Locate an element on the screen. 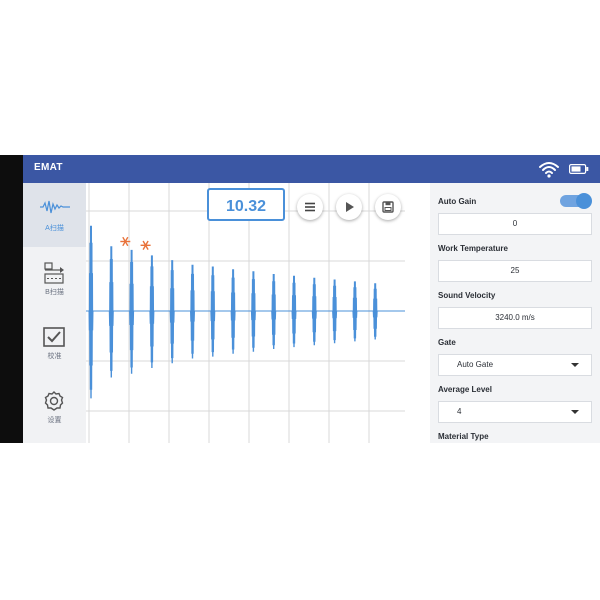  average-level-value: 4 is located at coordinates (459, 411).